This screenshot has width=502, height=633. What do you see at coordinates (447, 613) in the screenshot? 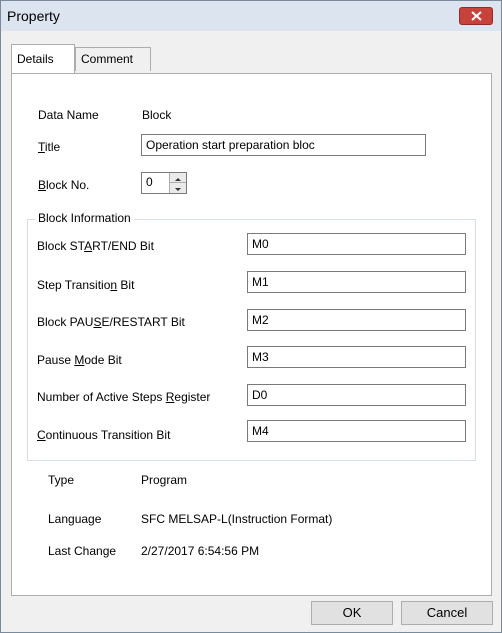
I see `cancel-button: Cancel` at bounding box center [447, 613].